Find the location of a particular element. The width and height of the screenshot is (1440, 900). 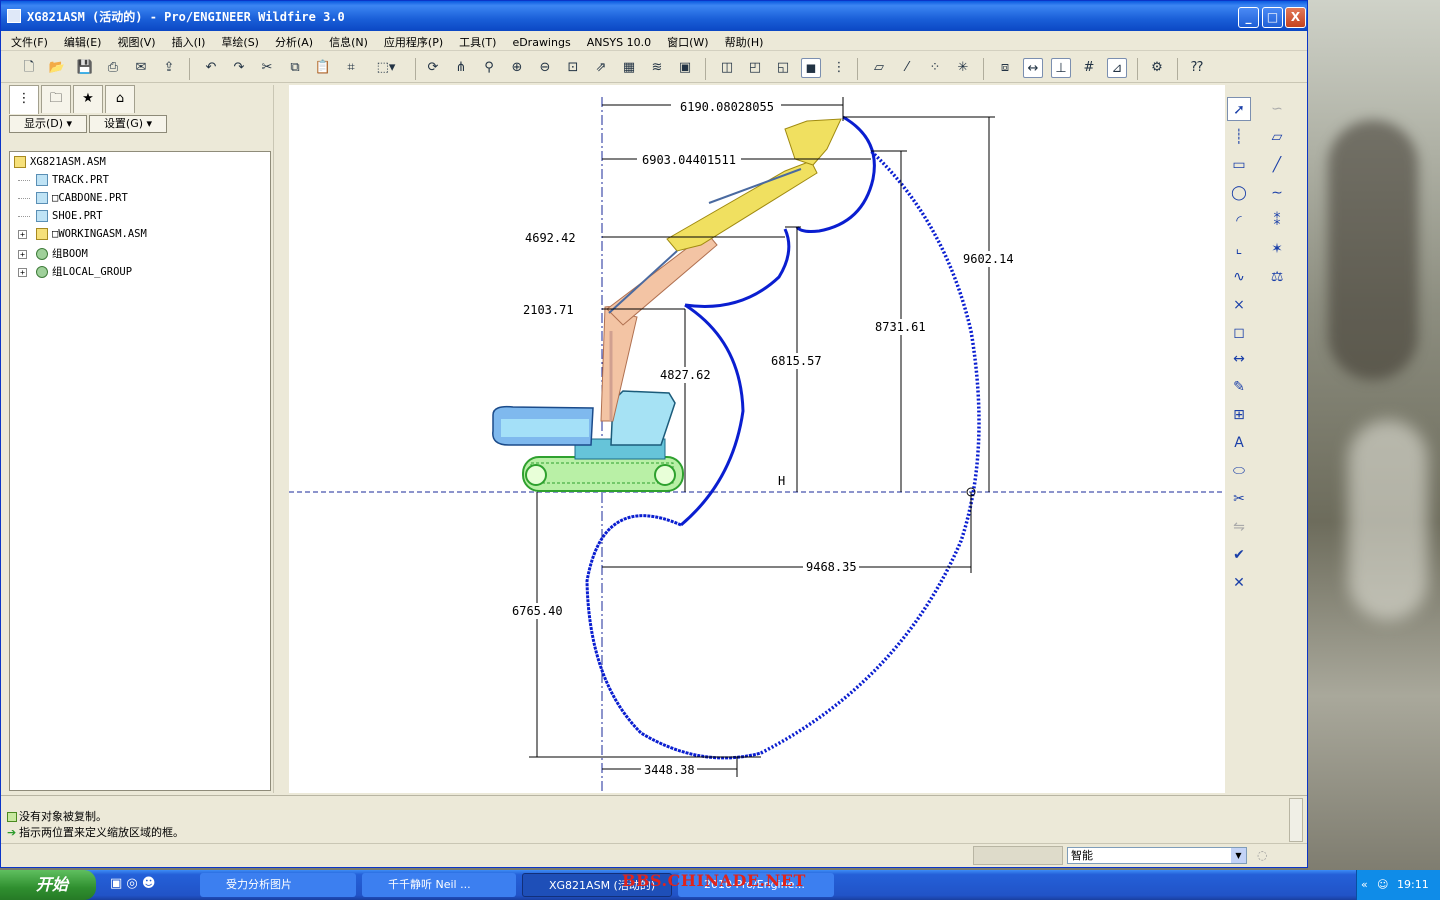

menu-insert: 插入(I) is located at coordinates (187, 40).